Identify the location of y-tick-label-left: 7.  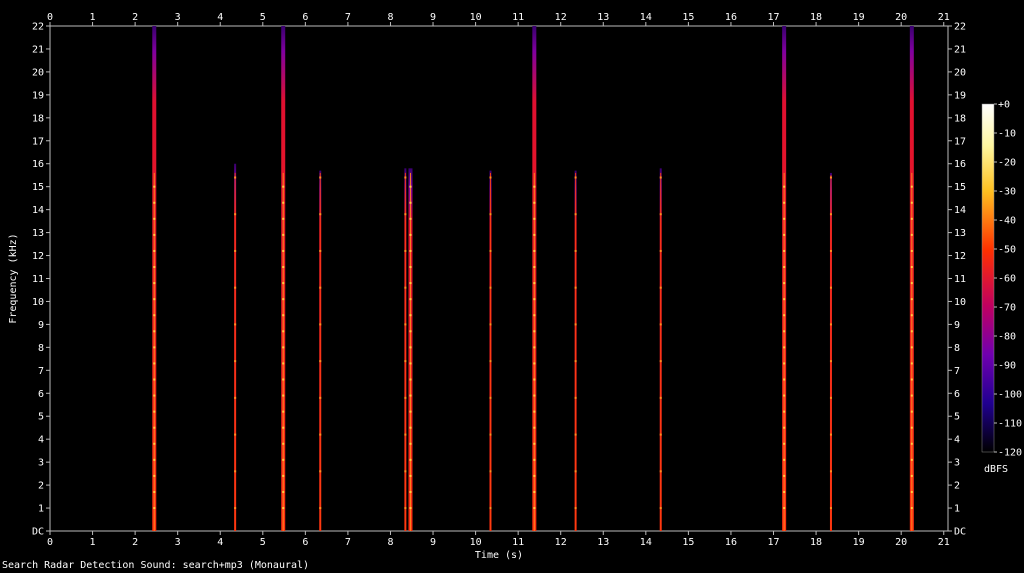
(41, 371).